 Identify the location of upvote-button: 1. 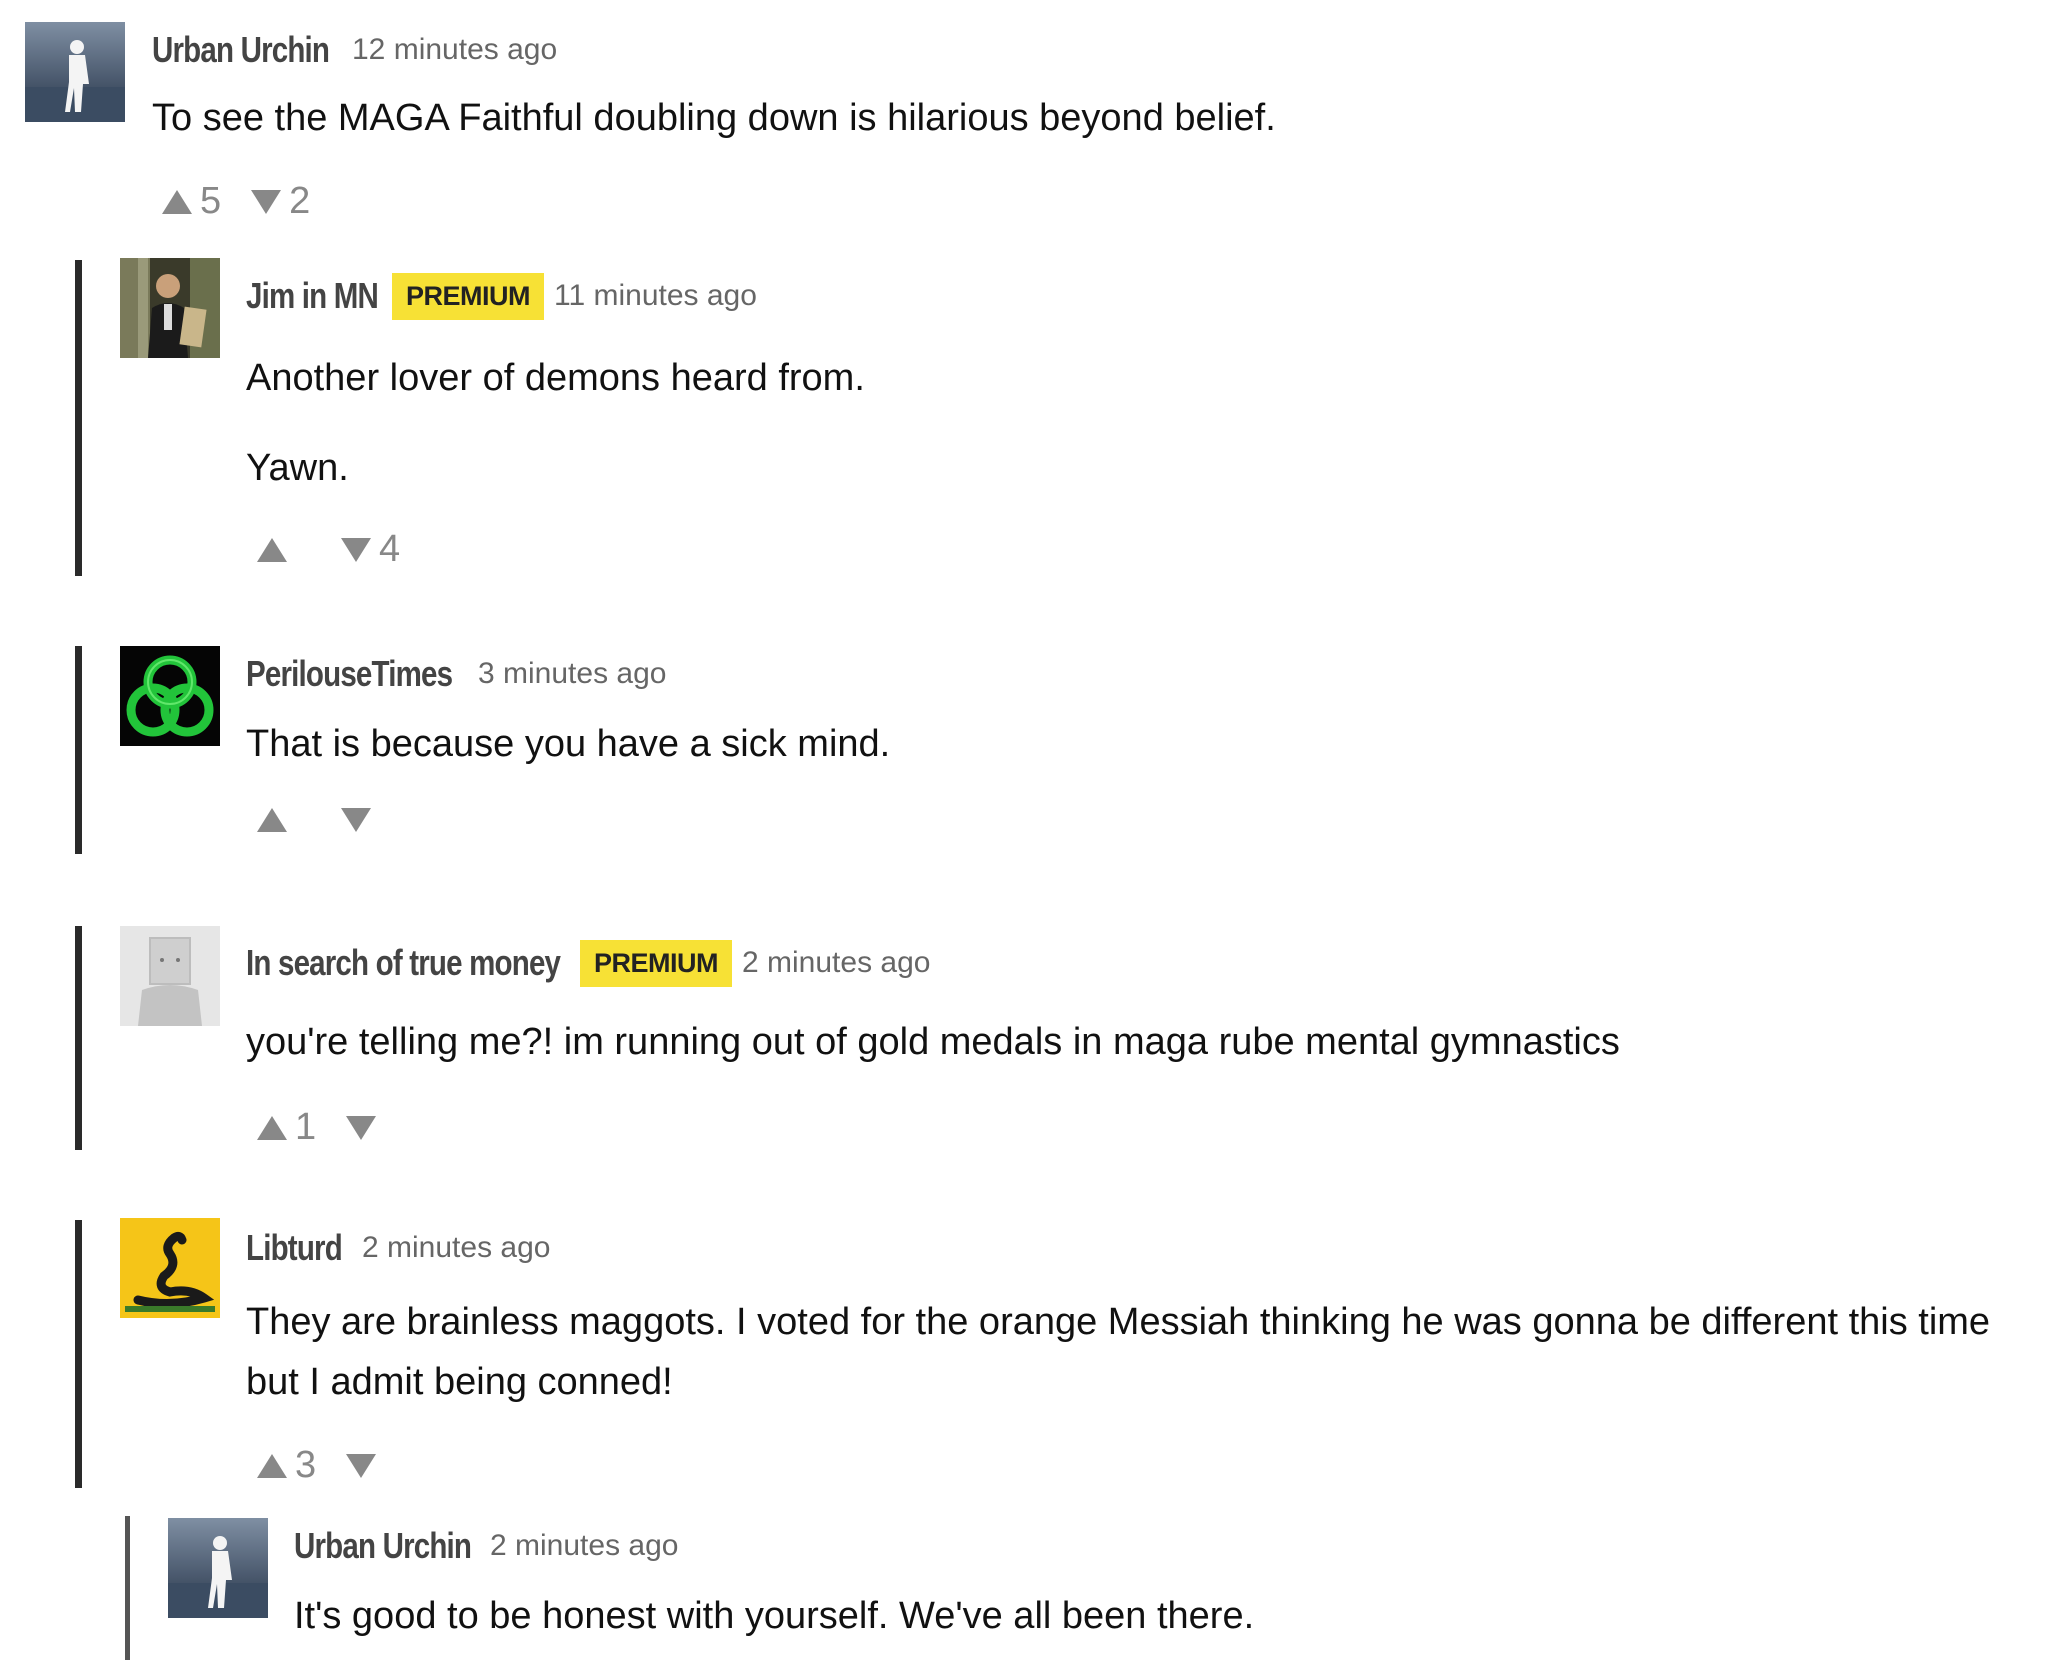
(286, 1127).